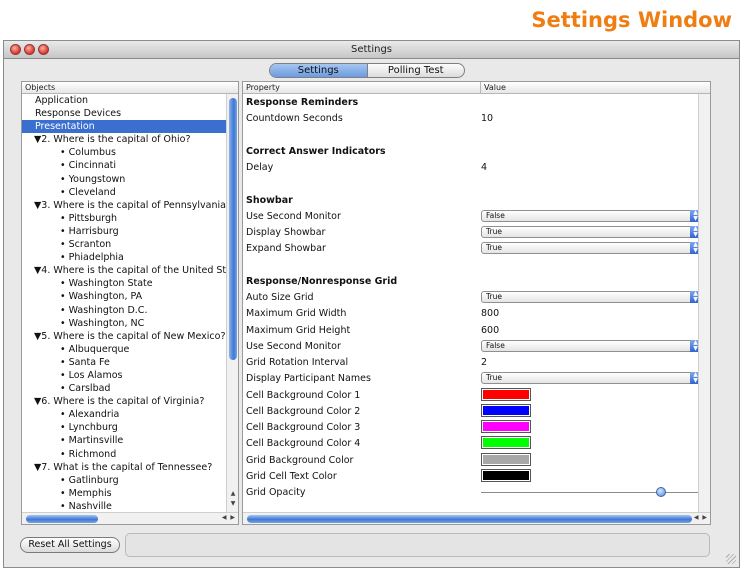 Image resolution: width=740 pixels, height=568 pixels. What do you see at coordinates (124, 454) in the screenshot?
I see `tree-answer-item: • Richmond` at bounding box center [124, 454].